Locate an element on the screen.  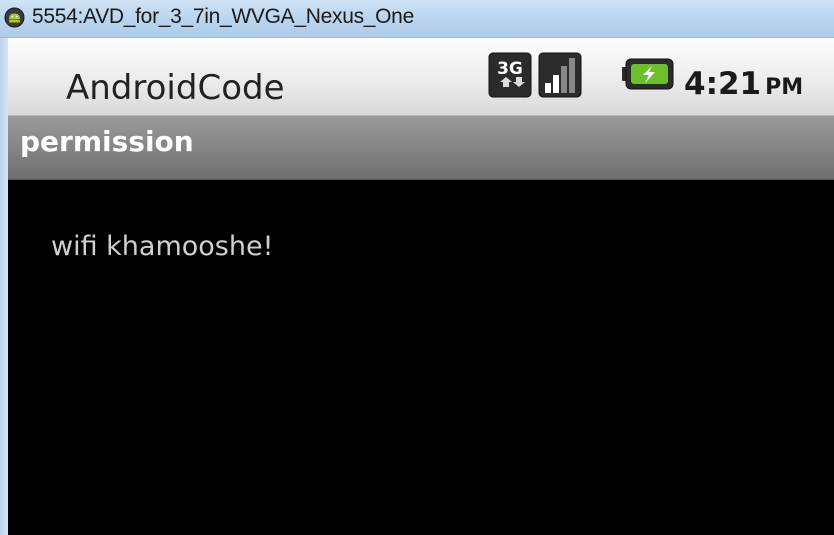
window-title: 5554:AVD_for_3_7in_WVGA_Nexus_One is located at coordinates (223, 16).